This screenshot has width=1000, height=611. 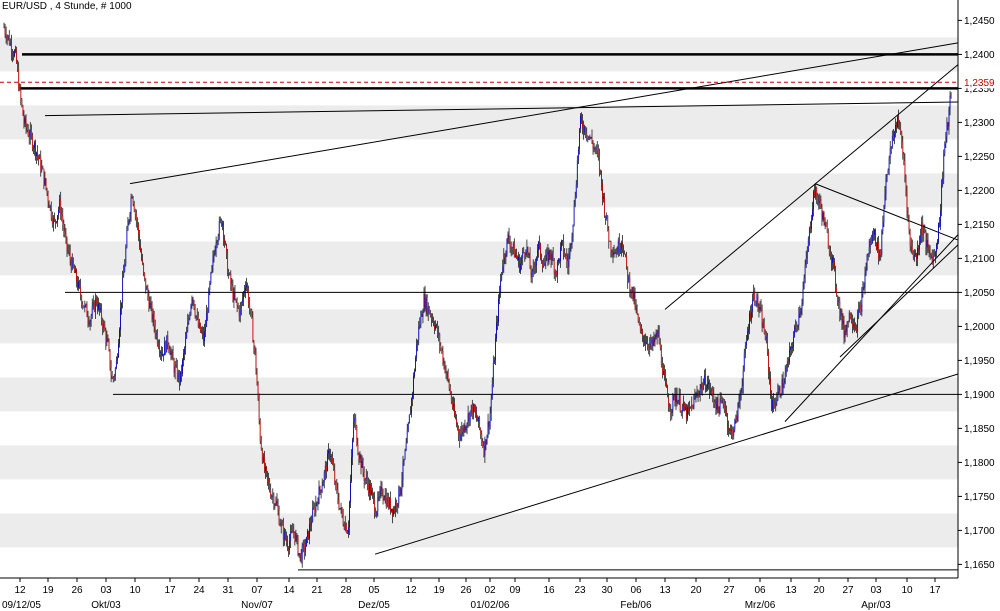 What do you see at coordinates (580, 590) in the screenshot?
I see `x-tick-label: 23` at bounding box center [580, 590].